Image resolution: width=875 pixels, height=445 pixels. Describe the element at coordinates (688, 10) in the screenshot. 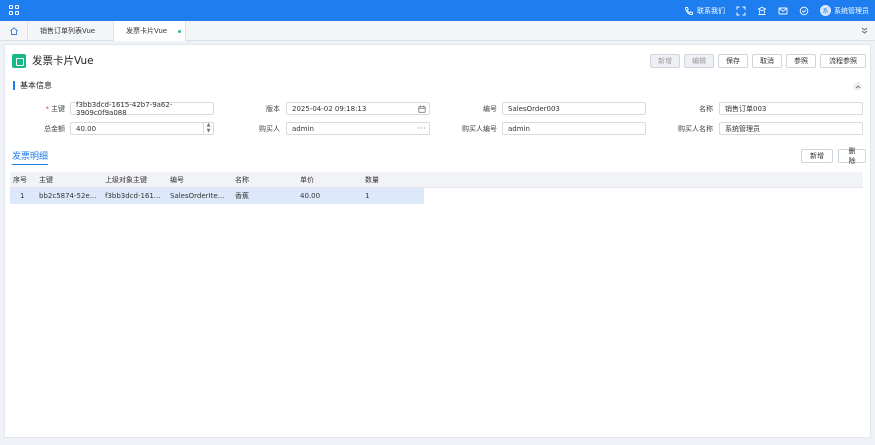

I see `phone-icon` at that location.